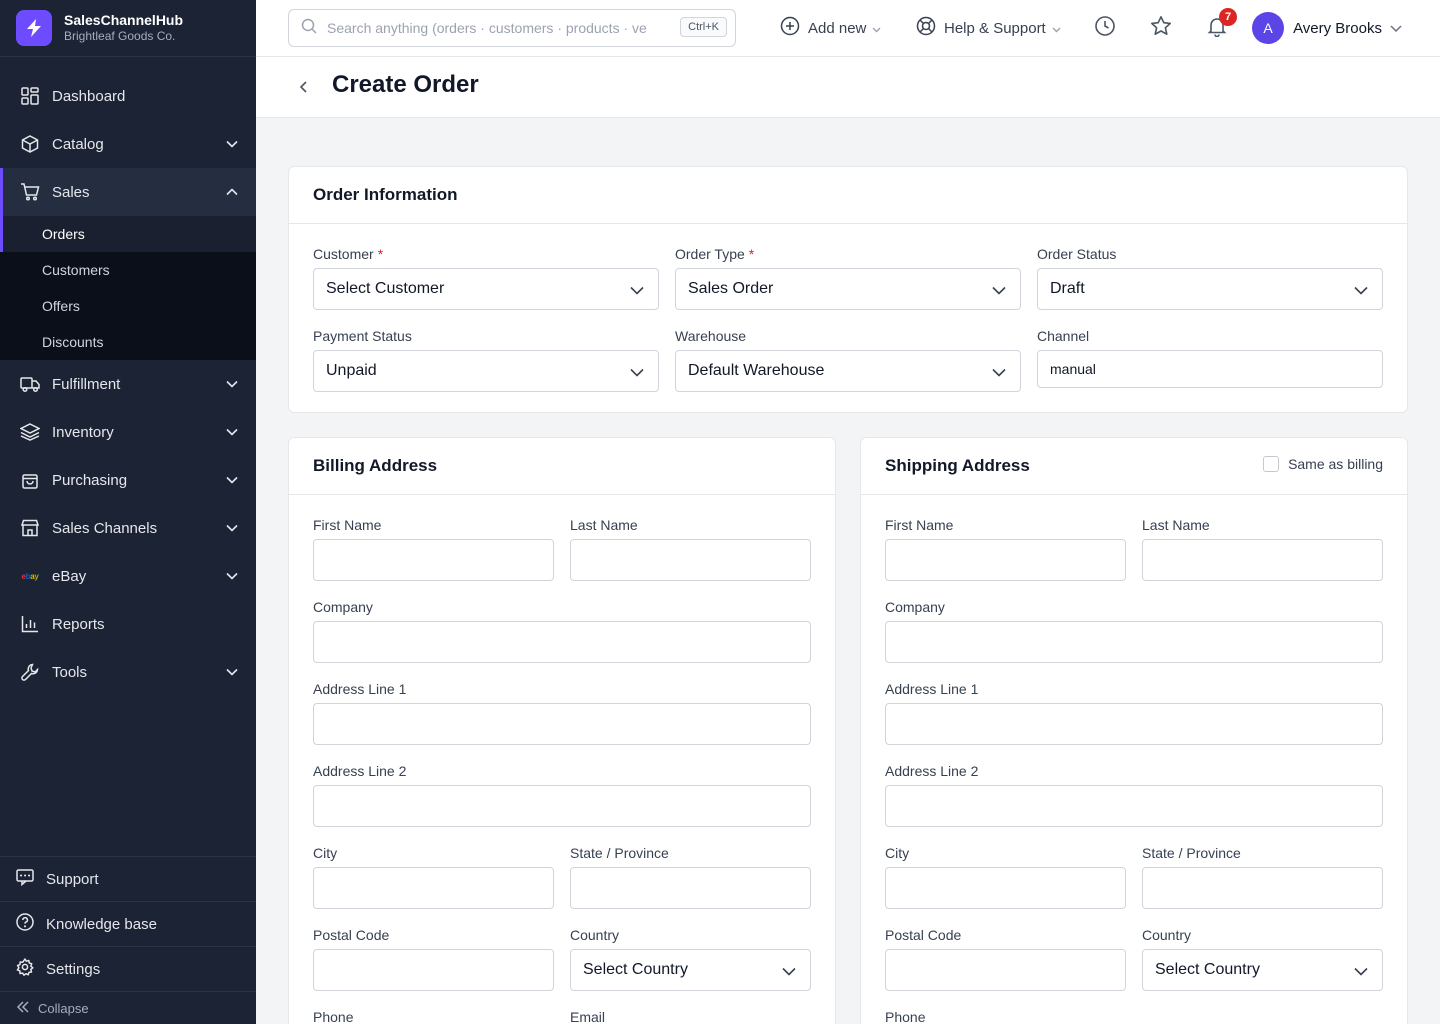 This screenshot has width=1440, height=1024. What do you see at coordinates (1134, 806) in the screenshot?
I see `shipping-address2-input` at bounding box center [1134, 806].